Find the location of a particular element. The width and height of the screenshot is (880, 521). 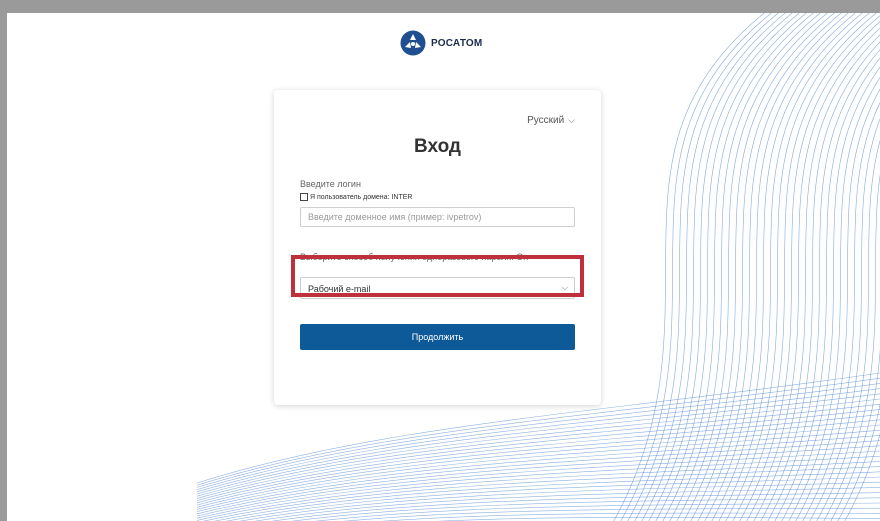

login-label: Введите логин is located at coordinates (330, 184).